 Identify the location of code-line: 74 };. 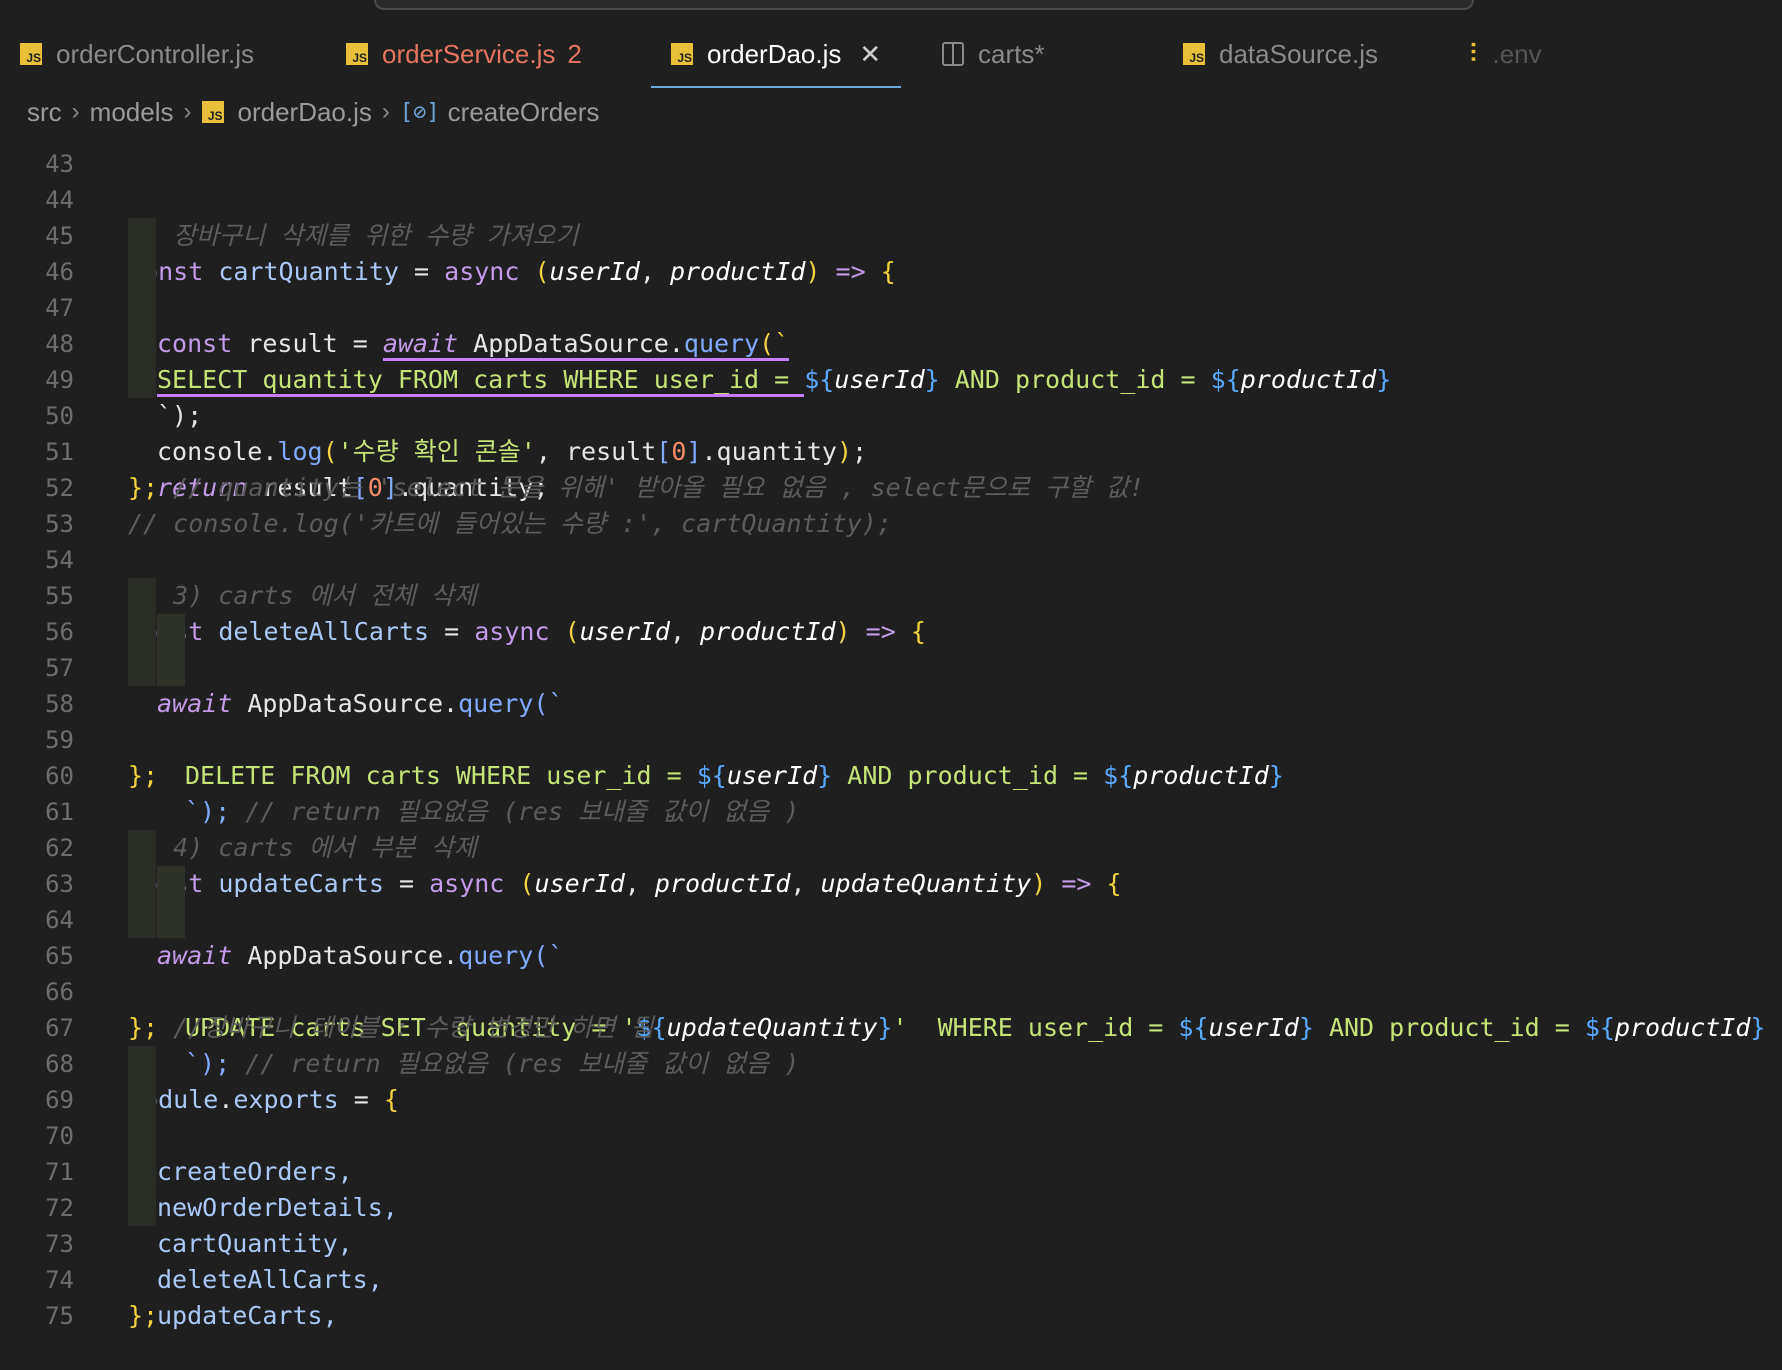
(891, 1278).